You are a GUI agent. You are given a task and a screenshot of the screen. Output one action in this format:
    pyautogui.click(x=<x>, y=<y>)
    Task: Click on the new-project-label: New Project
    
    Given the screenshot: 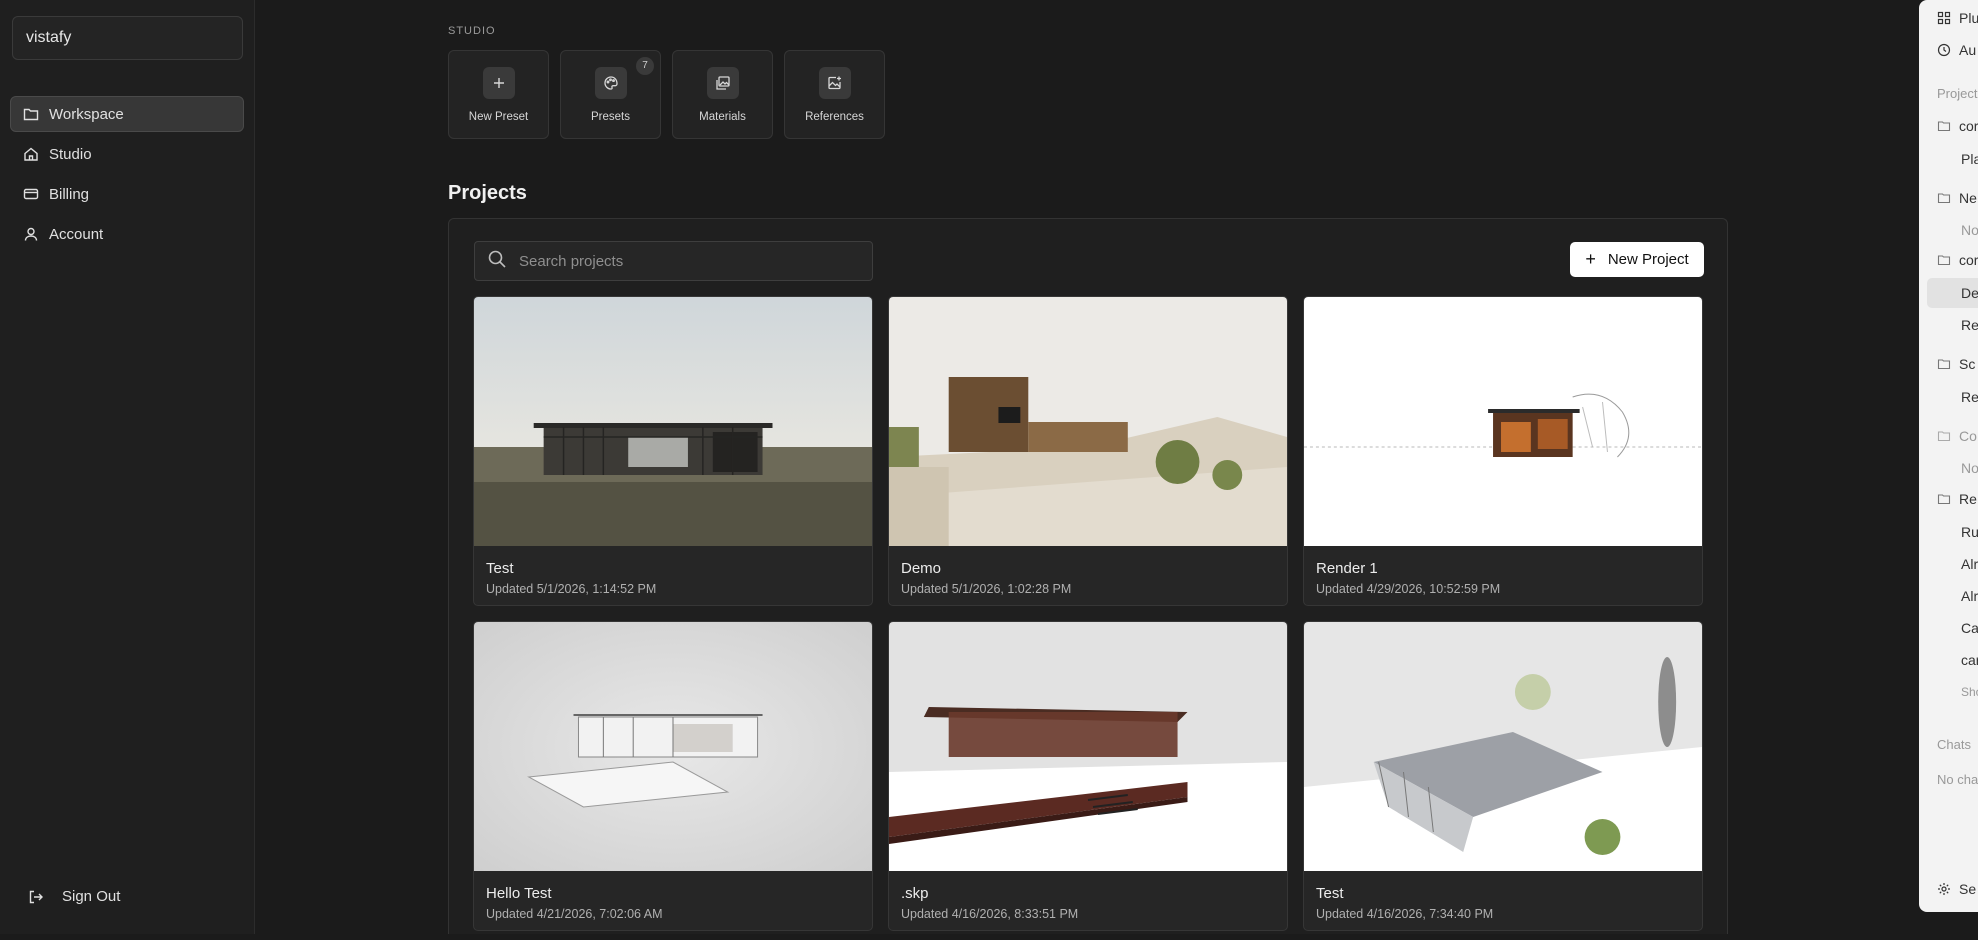 What is the action you would take?
    pyautogui.click(x=1648, y=259)
    